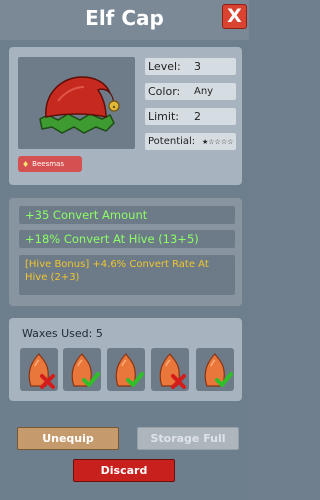  Describe the element at coordinates (26, 164) in the screenshot. I see `gift-icon: ♦` at that location.